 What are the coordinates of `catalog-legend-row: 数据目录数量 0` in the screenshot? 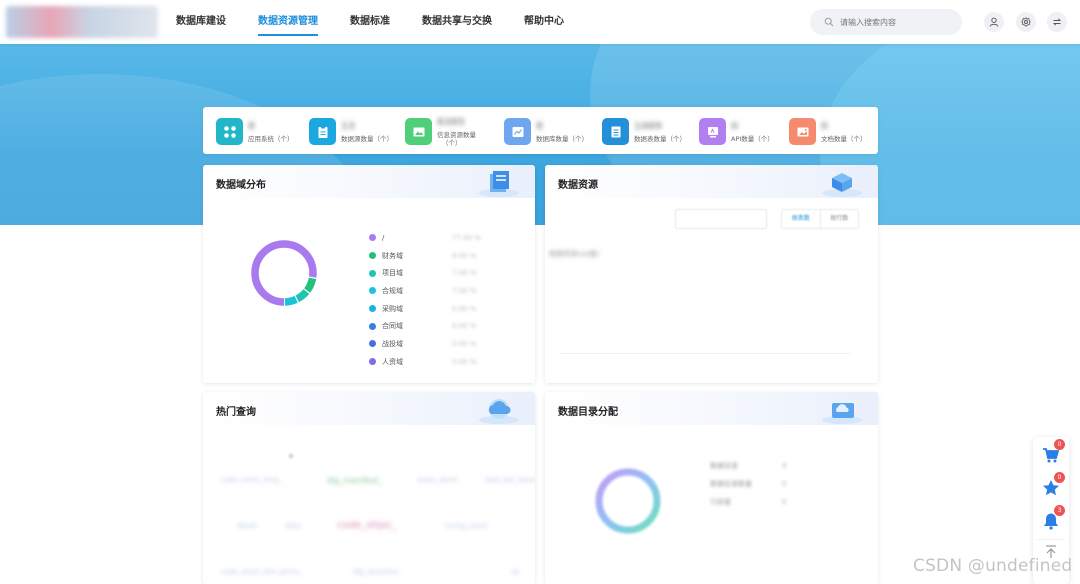 It's located at (748, 484).